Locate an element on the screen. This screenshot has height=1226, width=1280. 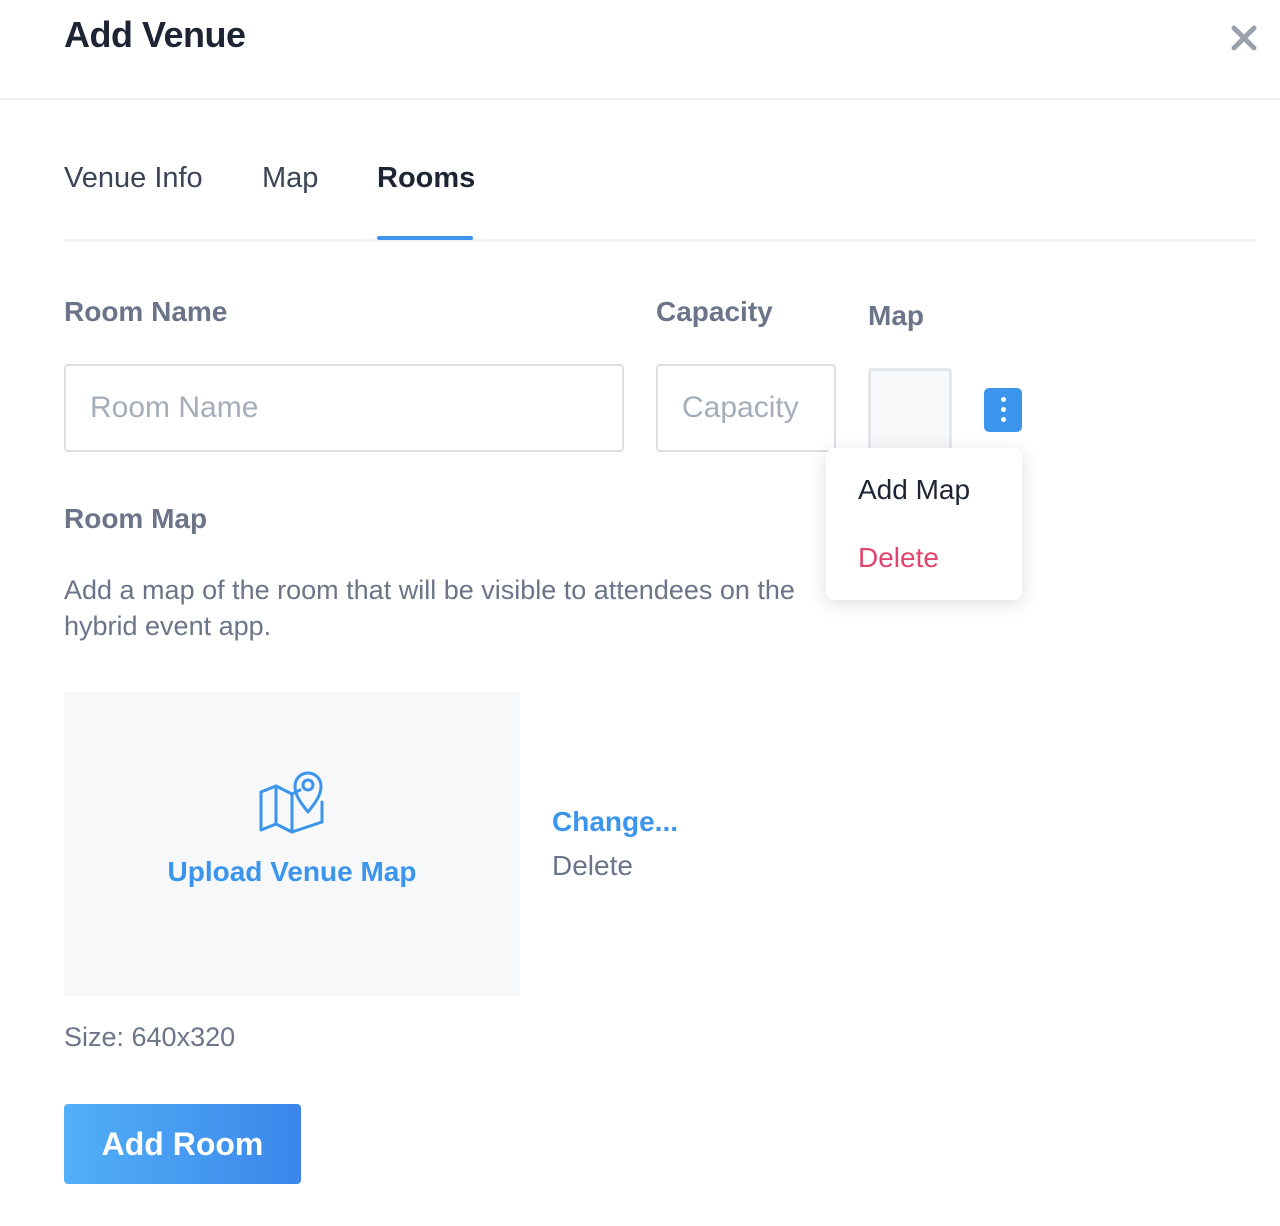
close-icon is located at coordinates (1244, 38).